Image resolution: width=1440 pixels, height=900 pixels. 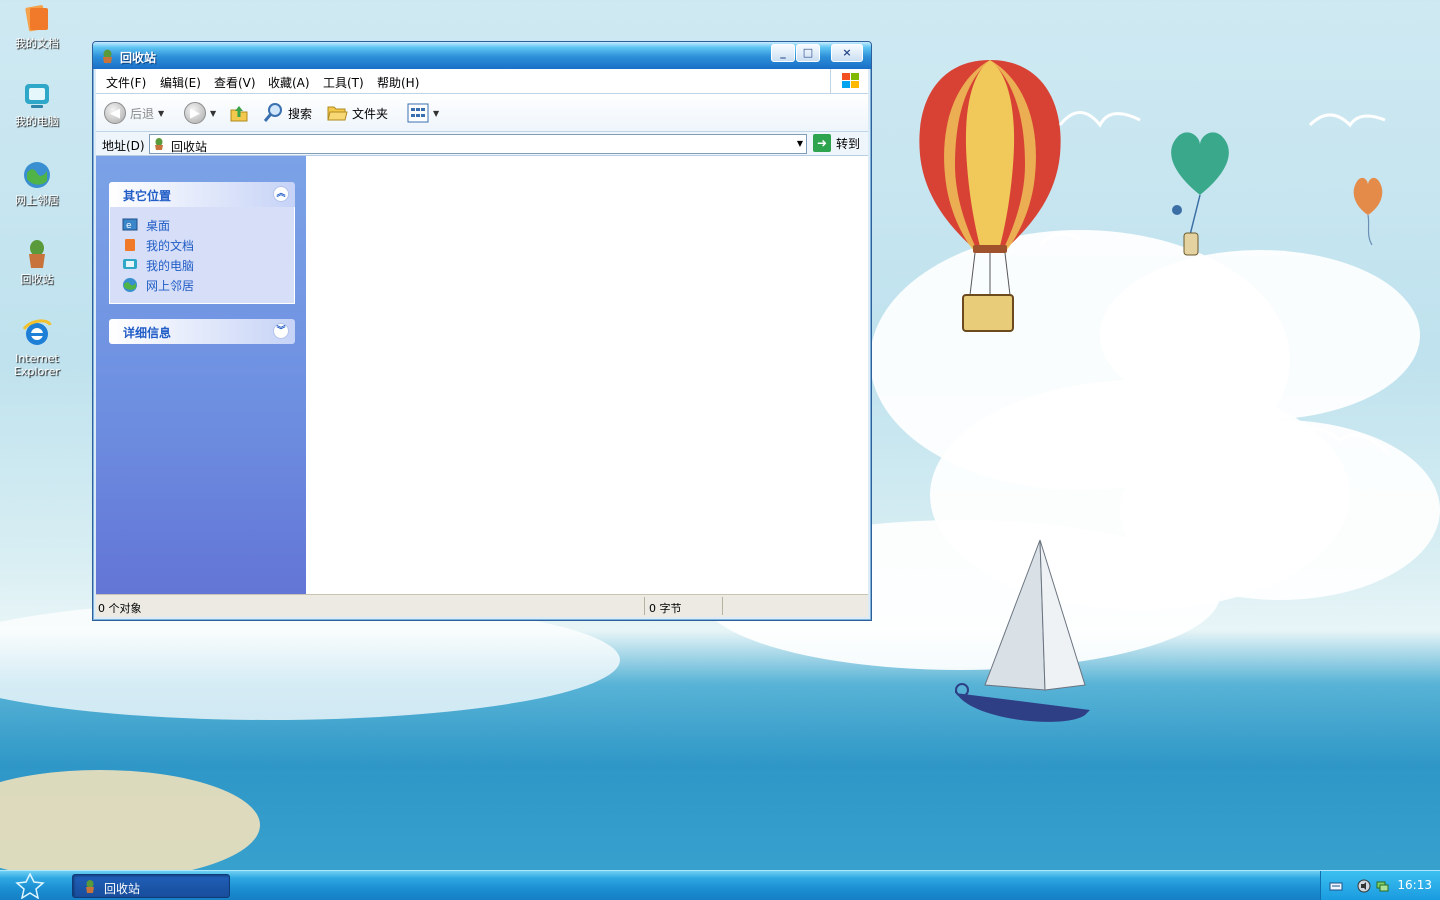 I want to click on details-header: 详细信息 ︾, so click(x=202, y=331).